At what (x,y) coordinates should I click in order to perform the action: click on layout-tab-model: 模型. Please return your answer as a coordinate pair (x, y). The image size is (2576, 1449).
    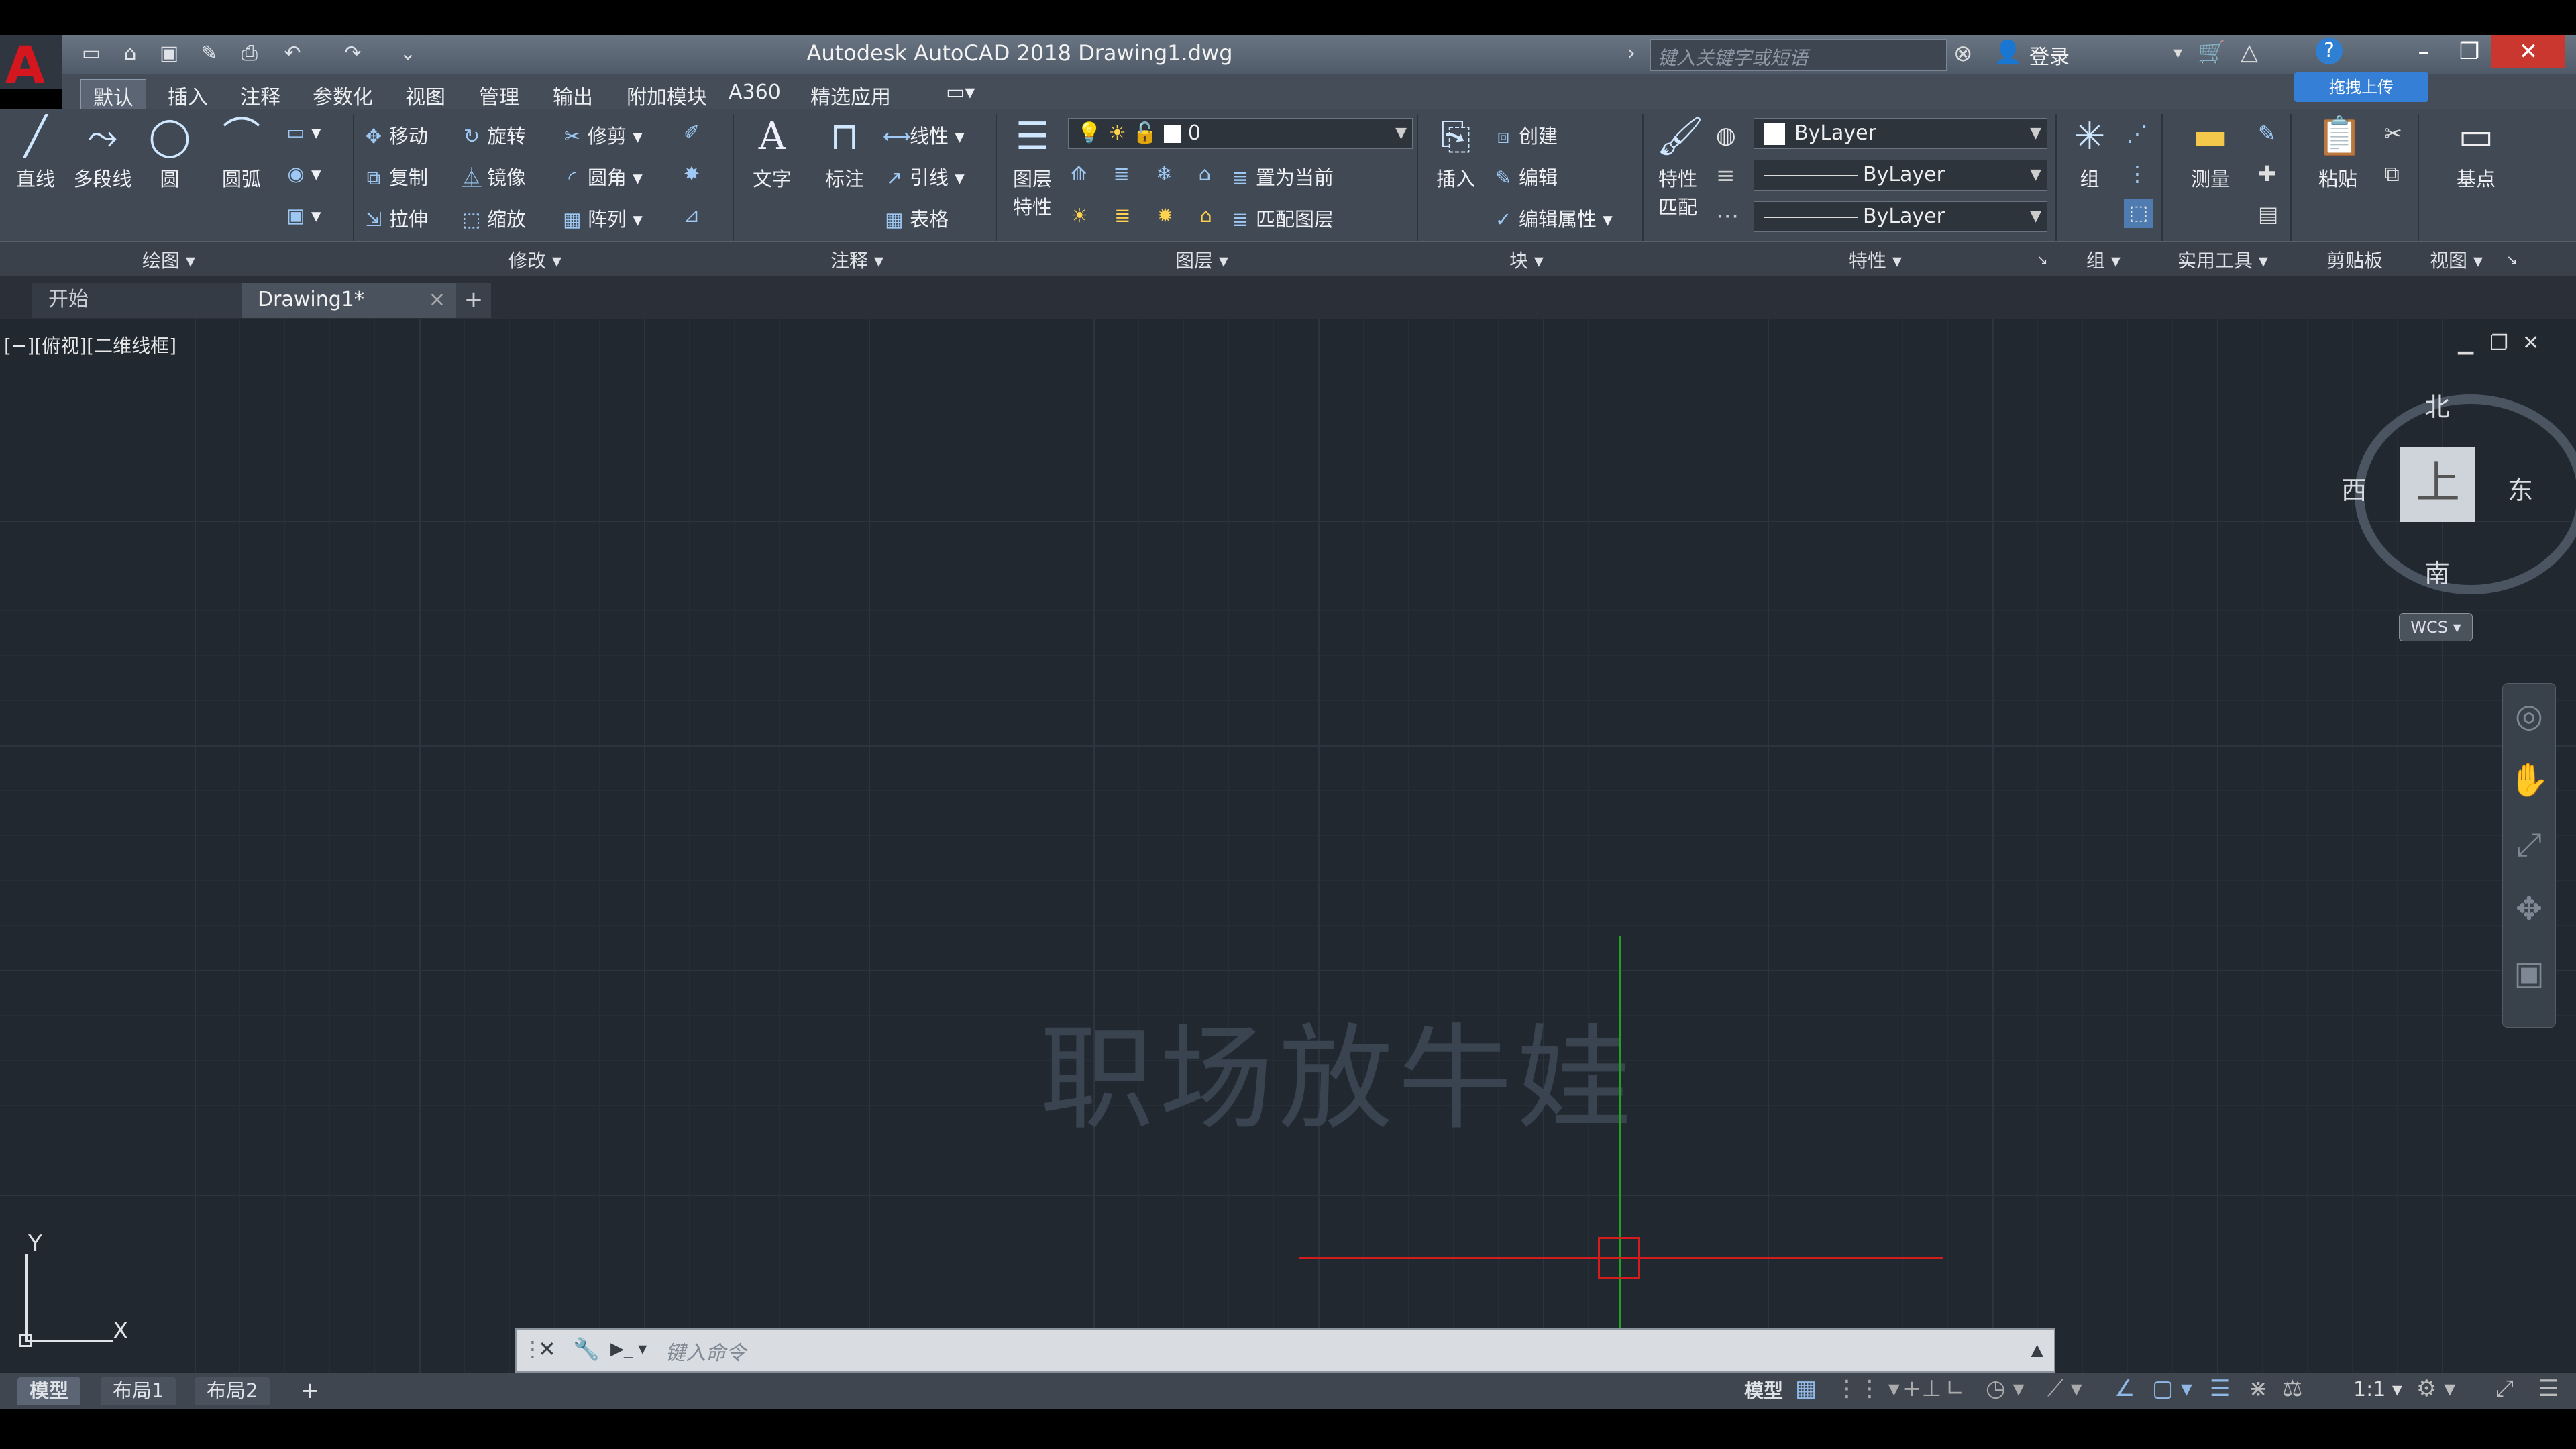
    Looking at the image, I should click on (49, 1391).